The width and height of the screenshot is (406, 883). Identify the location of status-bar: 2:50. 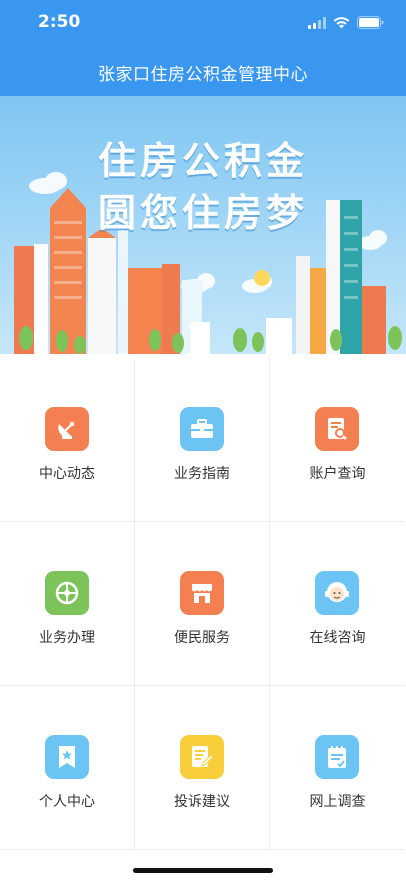
(203, 22).